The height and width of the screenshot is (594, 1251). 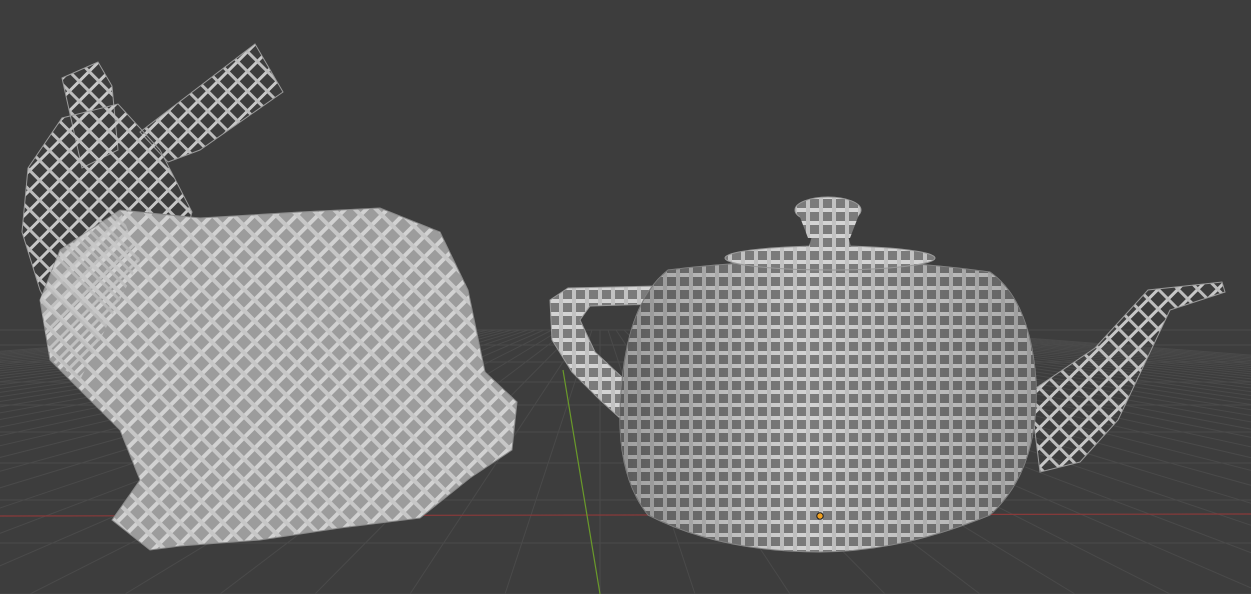 What do you see at coordinates (829, 225) in the screenshot?
I see `teapot-knob-stem` at bounding box center [829, 225].